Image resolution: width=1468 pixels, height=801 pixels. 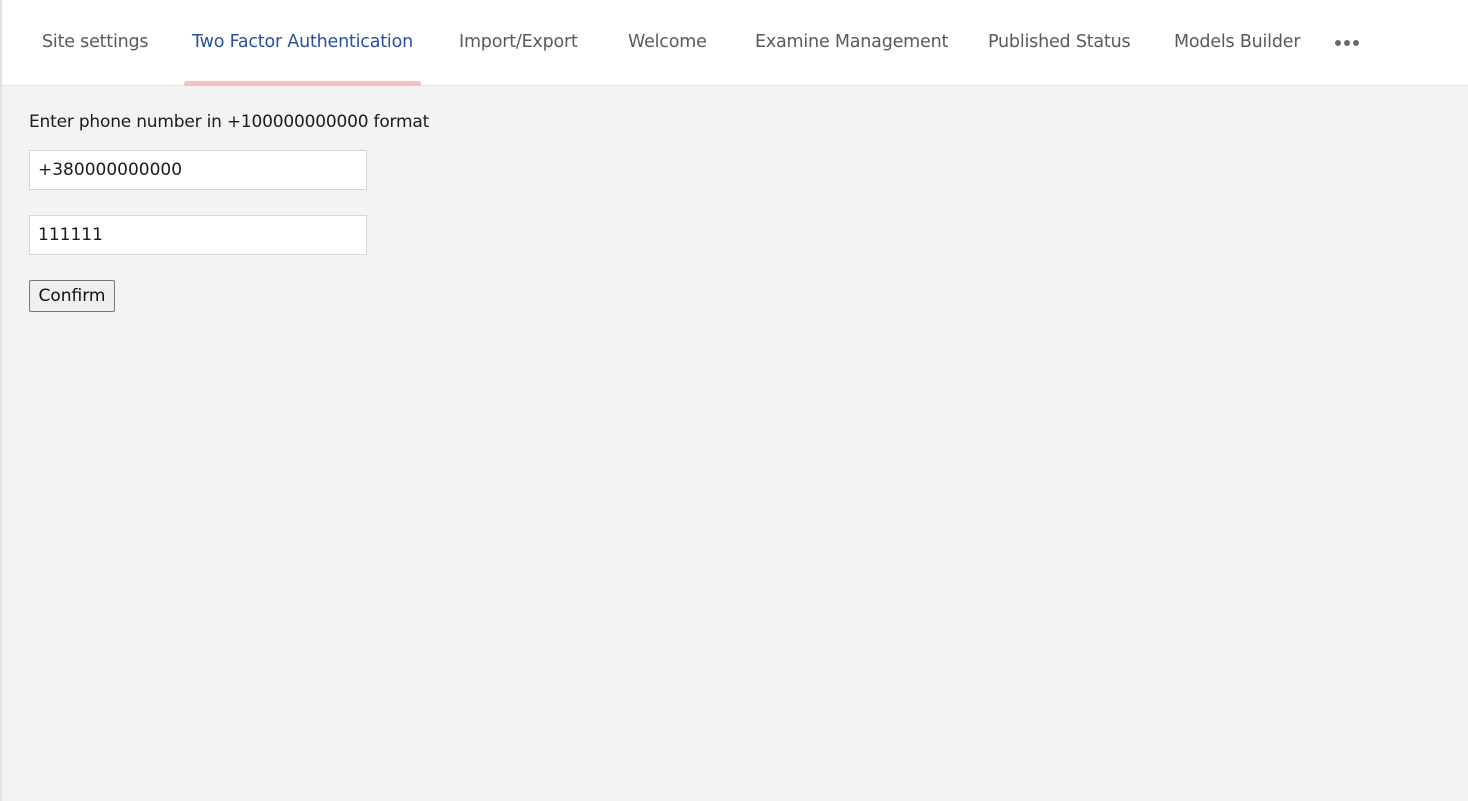 What do you see at coordinates (302, 43) in the screenshot?
I see `tab-two-factor-authentication: Two Factor Authentication` at bounding box center [302, 43].